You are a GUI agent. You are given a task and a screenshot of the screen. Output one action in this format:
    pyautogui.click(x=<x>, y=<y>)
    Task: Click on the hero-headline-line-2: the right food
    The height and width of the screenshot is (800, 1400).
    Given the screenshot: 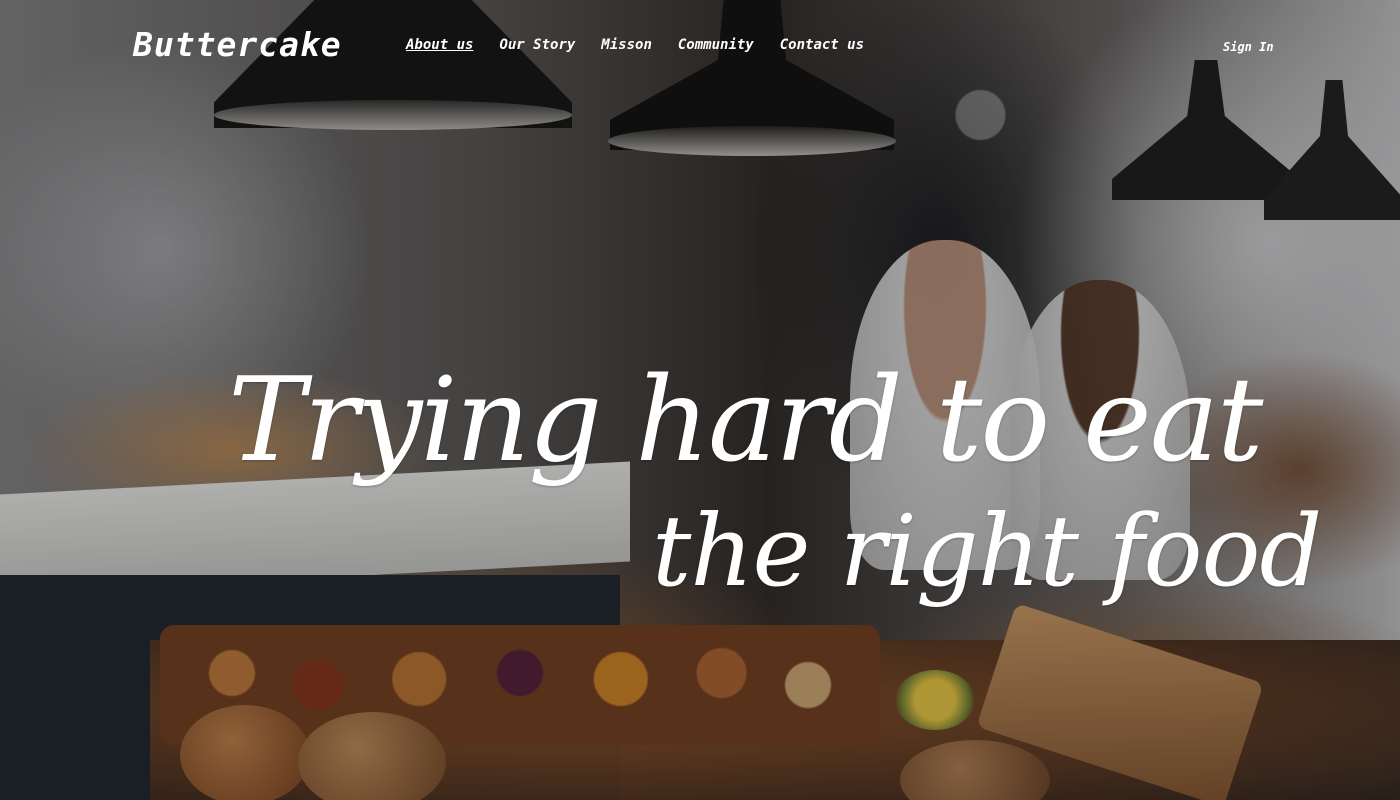 What is the action you would take?
    pyautogui.click(x=987, y=551)
    